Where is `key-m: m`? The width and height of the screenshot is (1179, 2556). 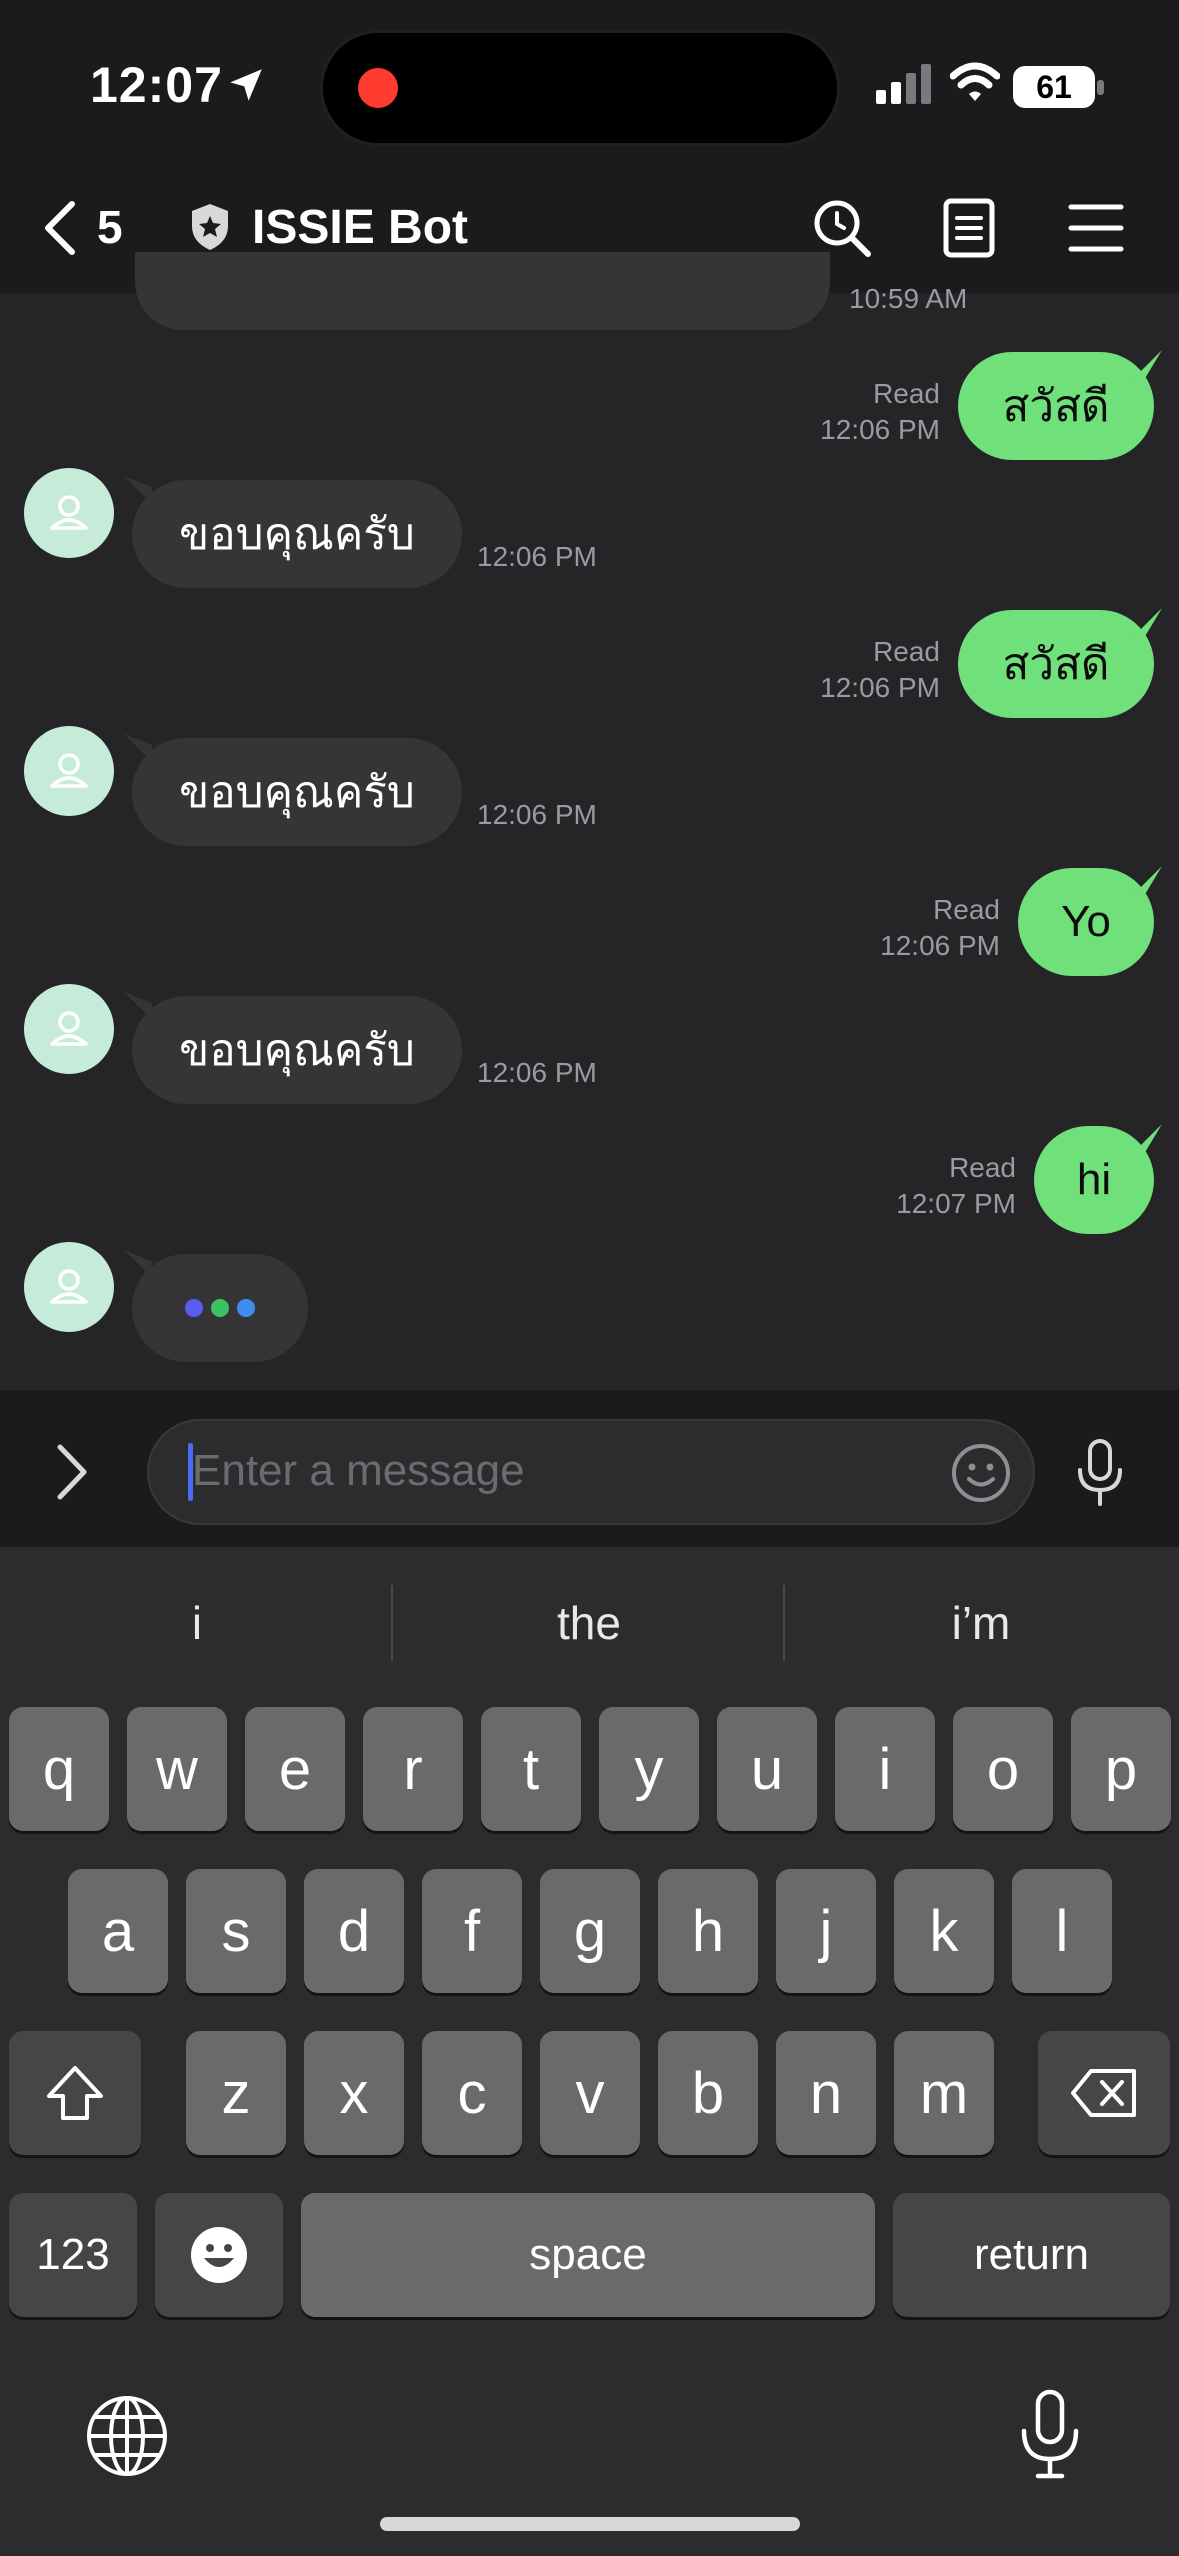 key-m: m is located at coordinates (944, 2093).